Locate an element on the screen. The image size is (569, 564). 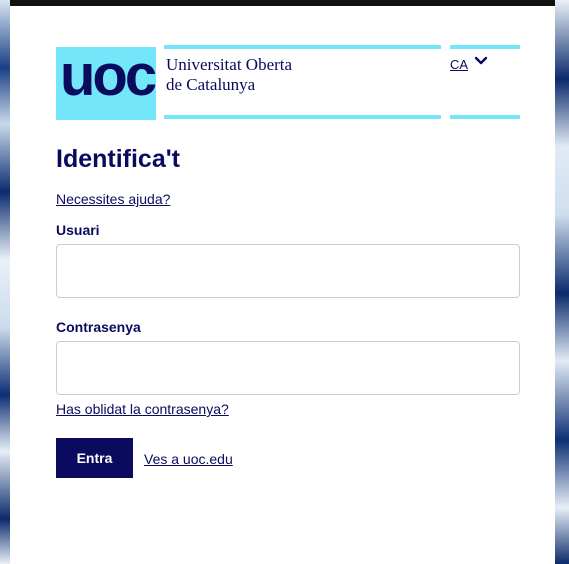
password-input is located at coordinates (288, 368).